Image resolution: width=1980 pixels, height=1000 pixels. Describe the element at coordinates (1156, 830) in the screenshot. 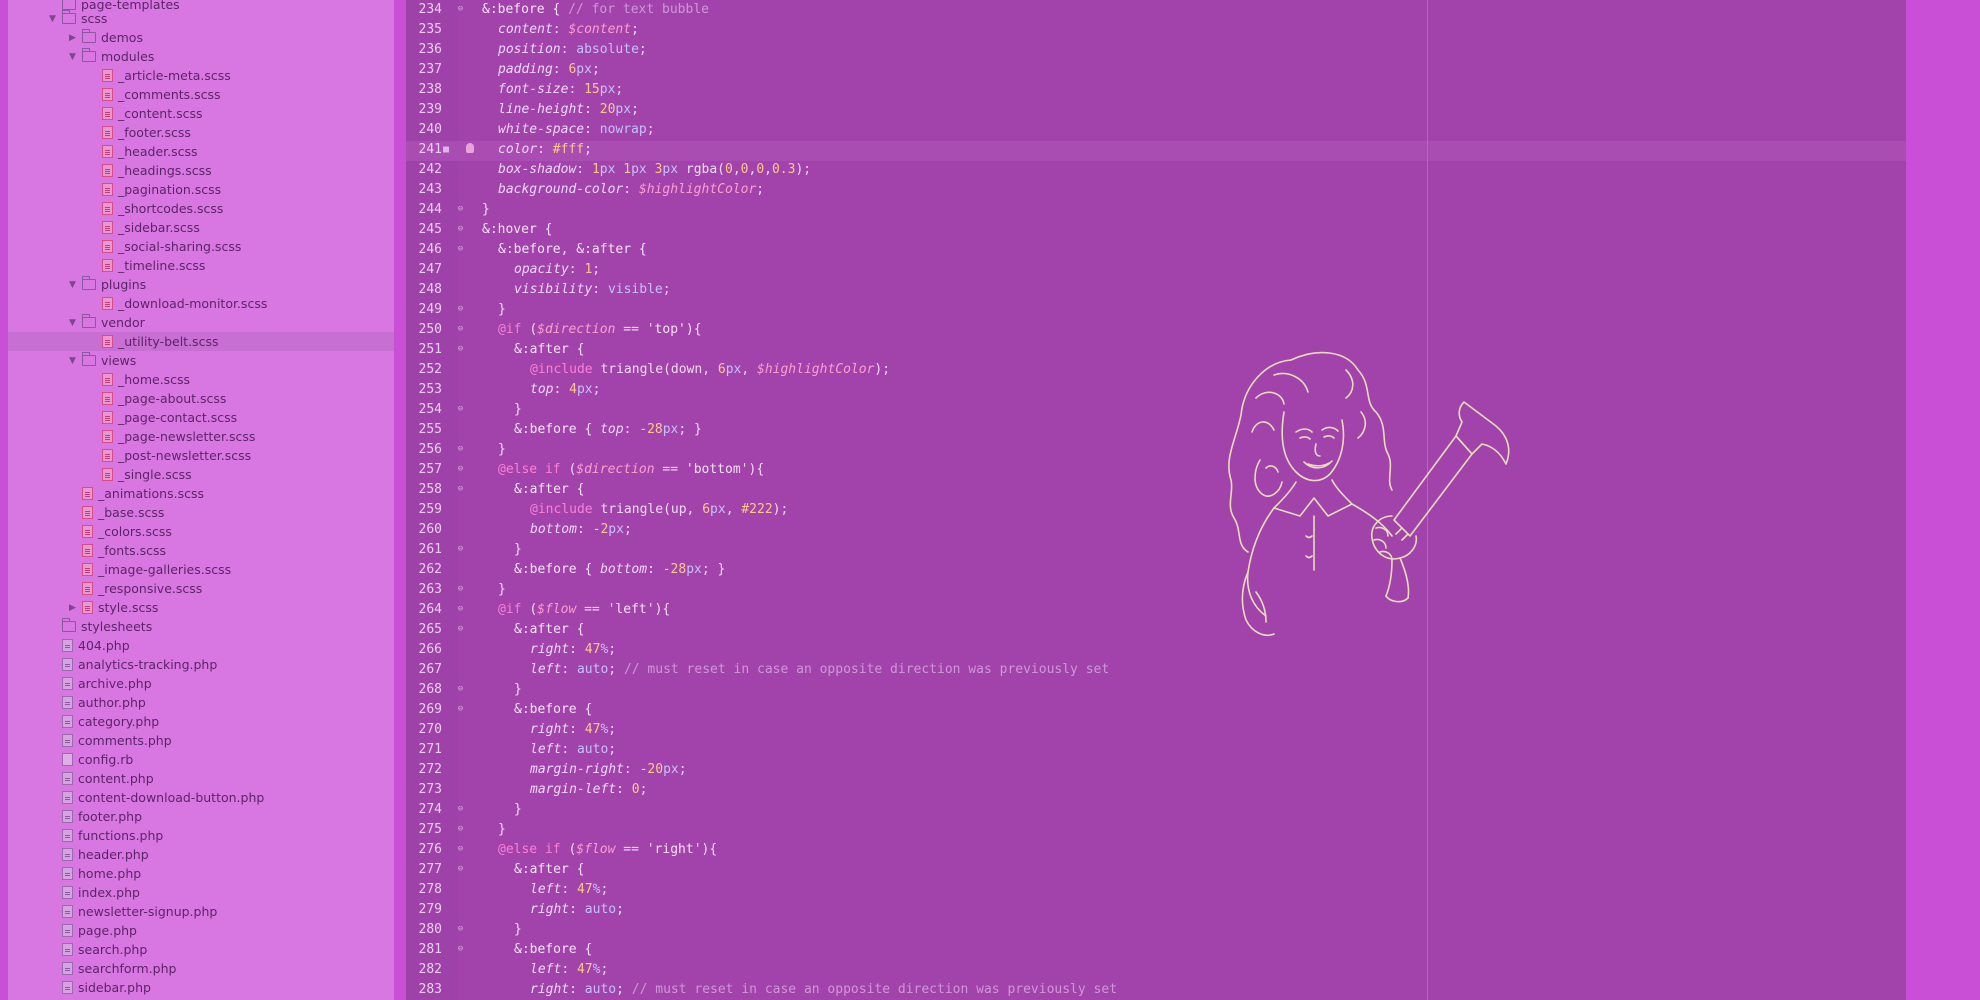

I see `code-line: 275 ⊖}` at that location.